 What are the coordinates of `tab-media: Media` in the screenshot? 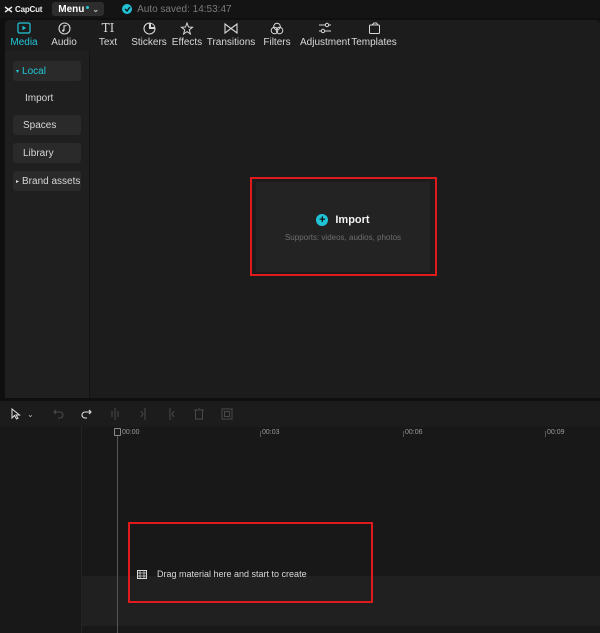 It's located at (24, 35).